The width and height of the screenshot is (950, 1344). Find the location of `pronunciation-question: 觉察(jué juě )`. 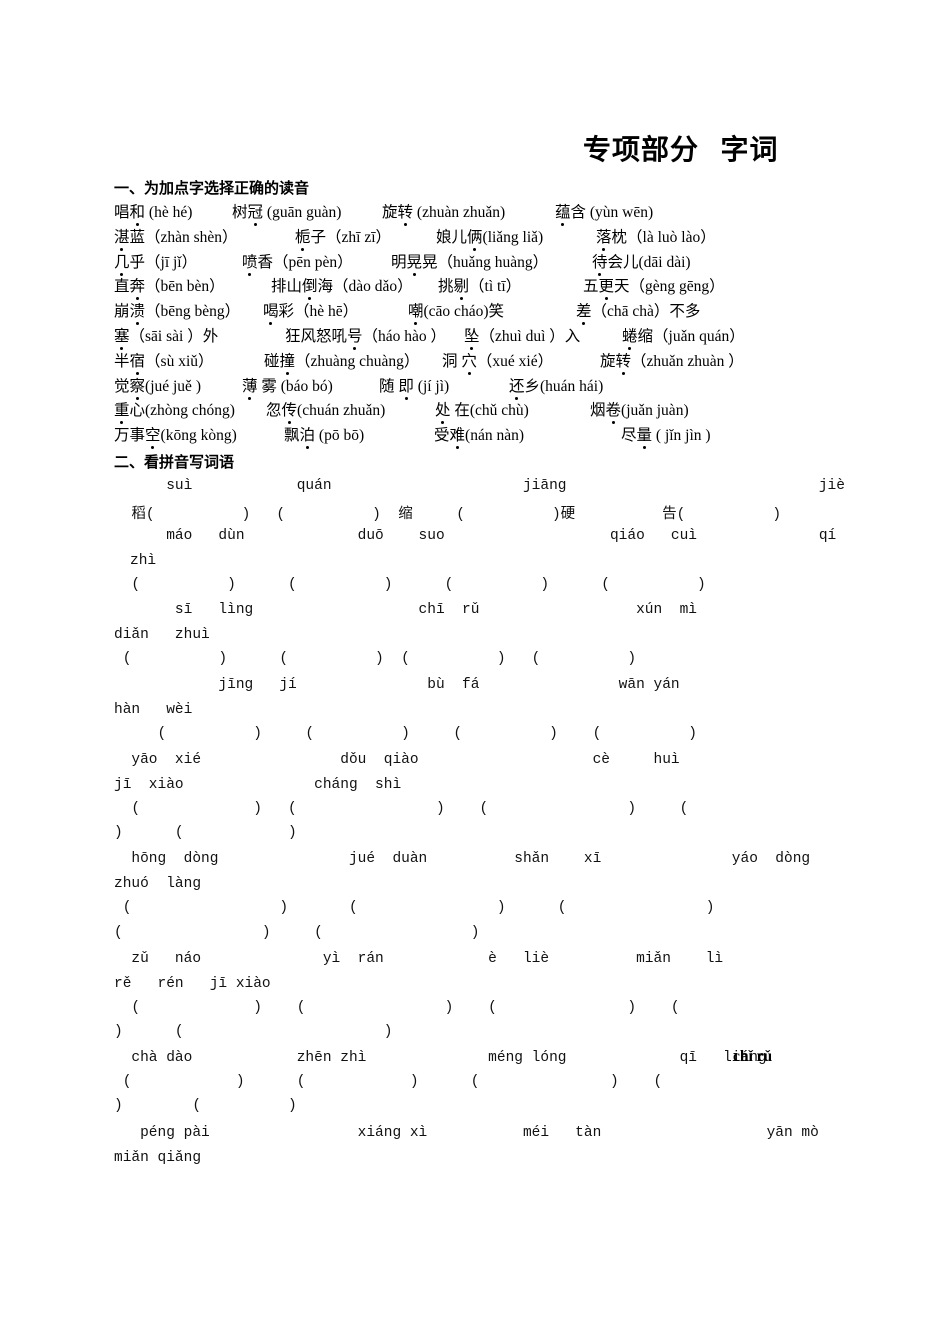

pronunciation-question: 觉察(jué juě ) is located at coordinates (157, 387).